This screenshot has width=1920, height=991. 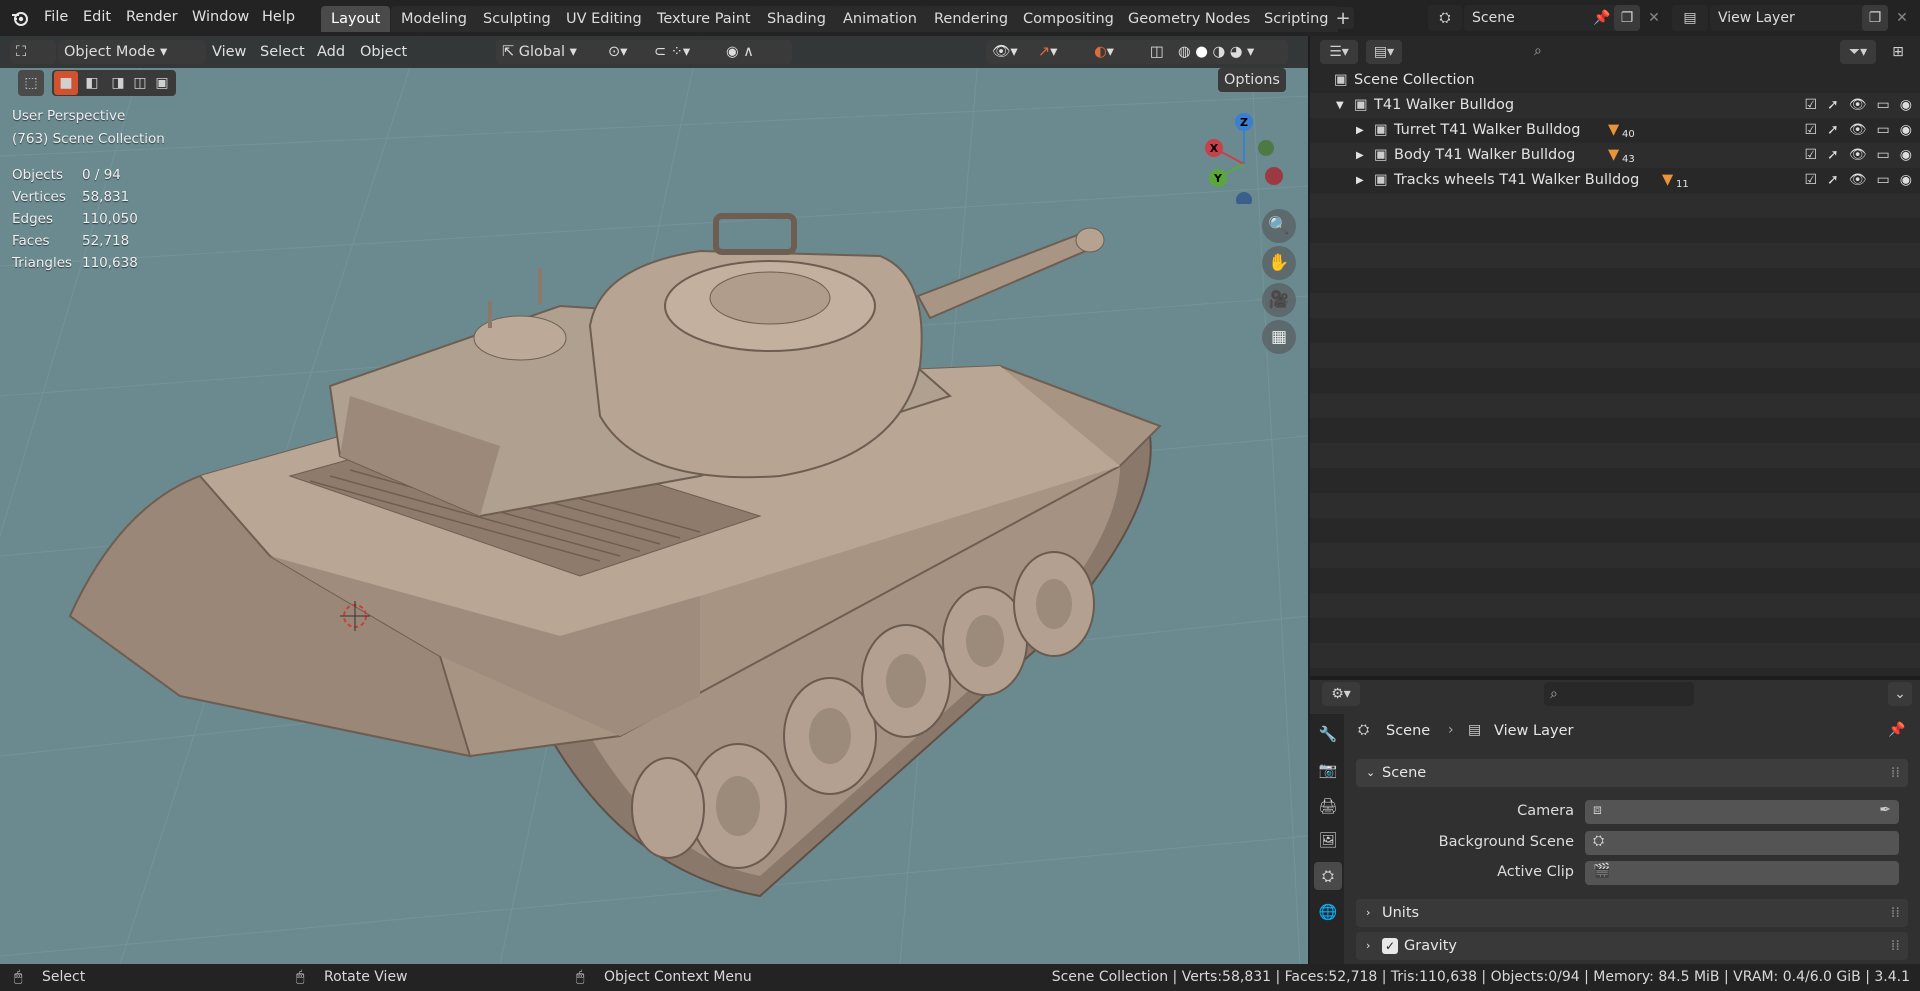 What do you see at coordinates (1690, 18) in the screenshot?
I see `view-layer-selector-icon: ▤` at bounding box center [1690, 18].